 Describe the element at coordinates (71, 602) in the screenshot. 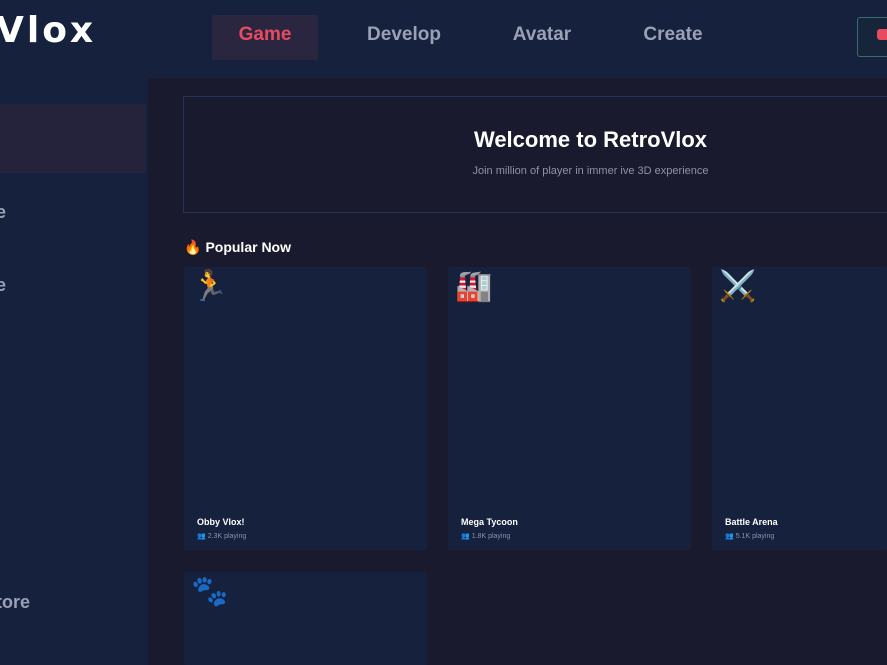

I see `sidebar-item-store: tore` at that location.